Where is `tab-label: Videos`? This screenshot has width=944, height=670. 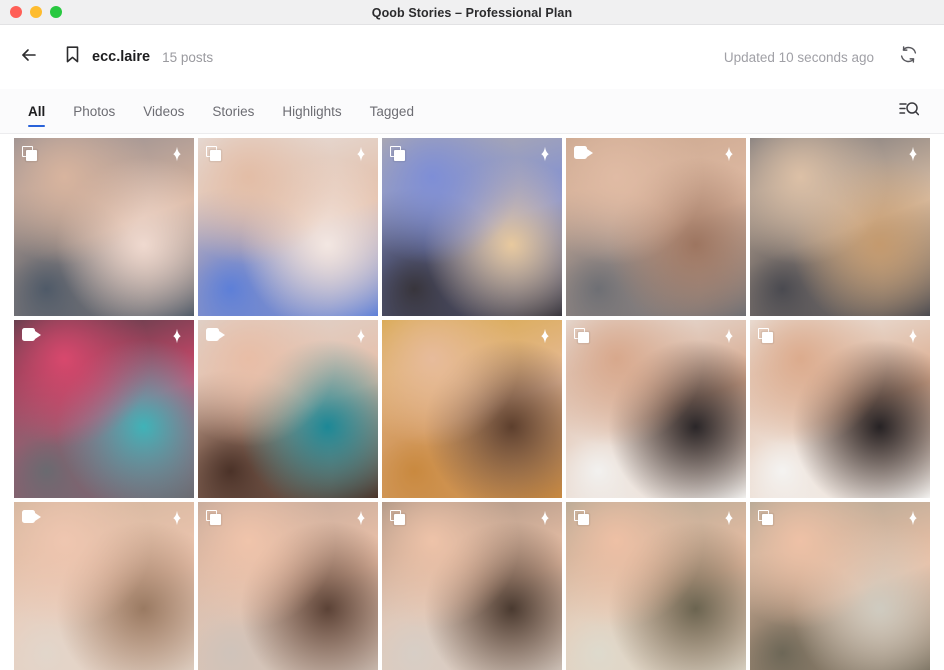 tab-label: Videos is located at coordinates (164, 111).